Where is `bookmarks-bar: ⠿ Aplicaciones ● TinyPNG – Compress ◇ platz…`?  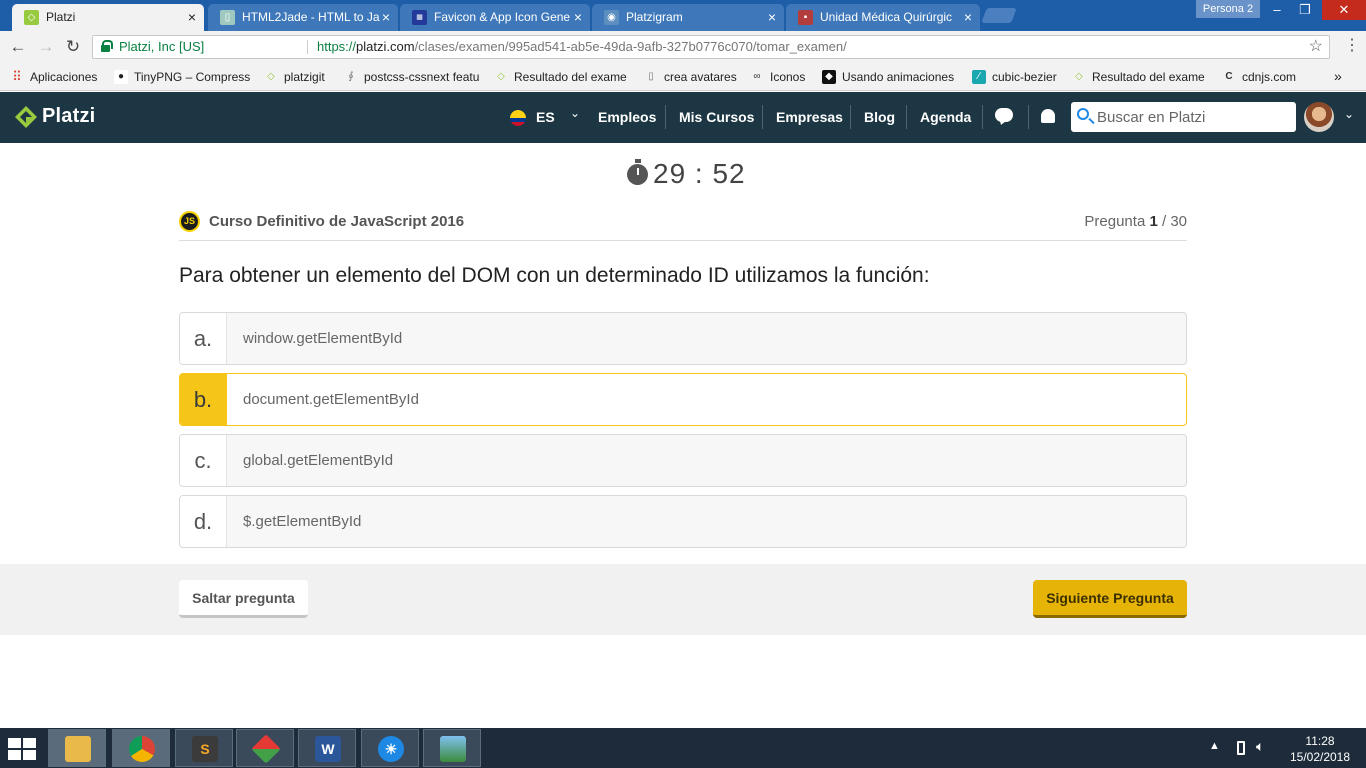
bookmarks-bar: ⠿ Aplicaciones ● TinyPNG – Compress ◇ platz… is located at coordinates (683, 77).